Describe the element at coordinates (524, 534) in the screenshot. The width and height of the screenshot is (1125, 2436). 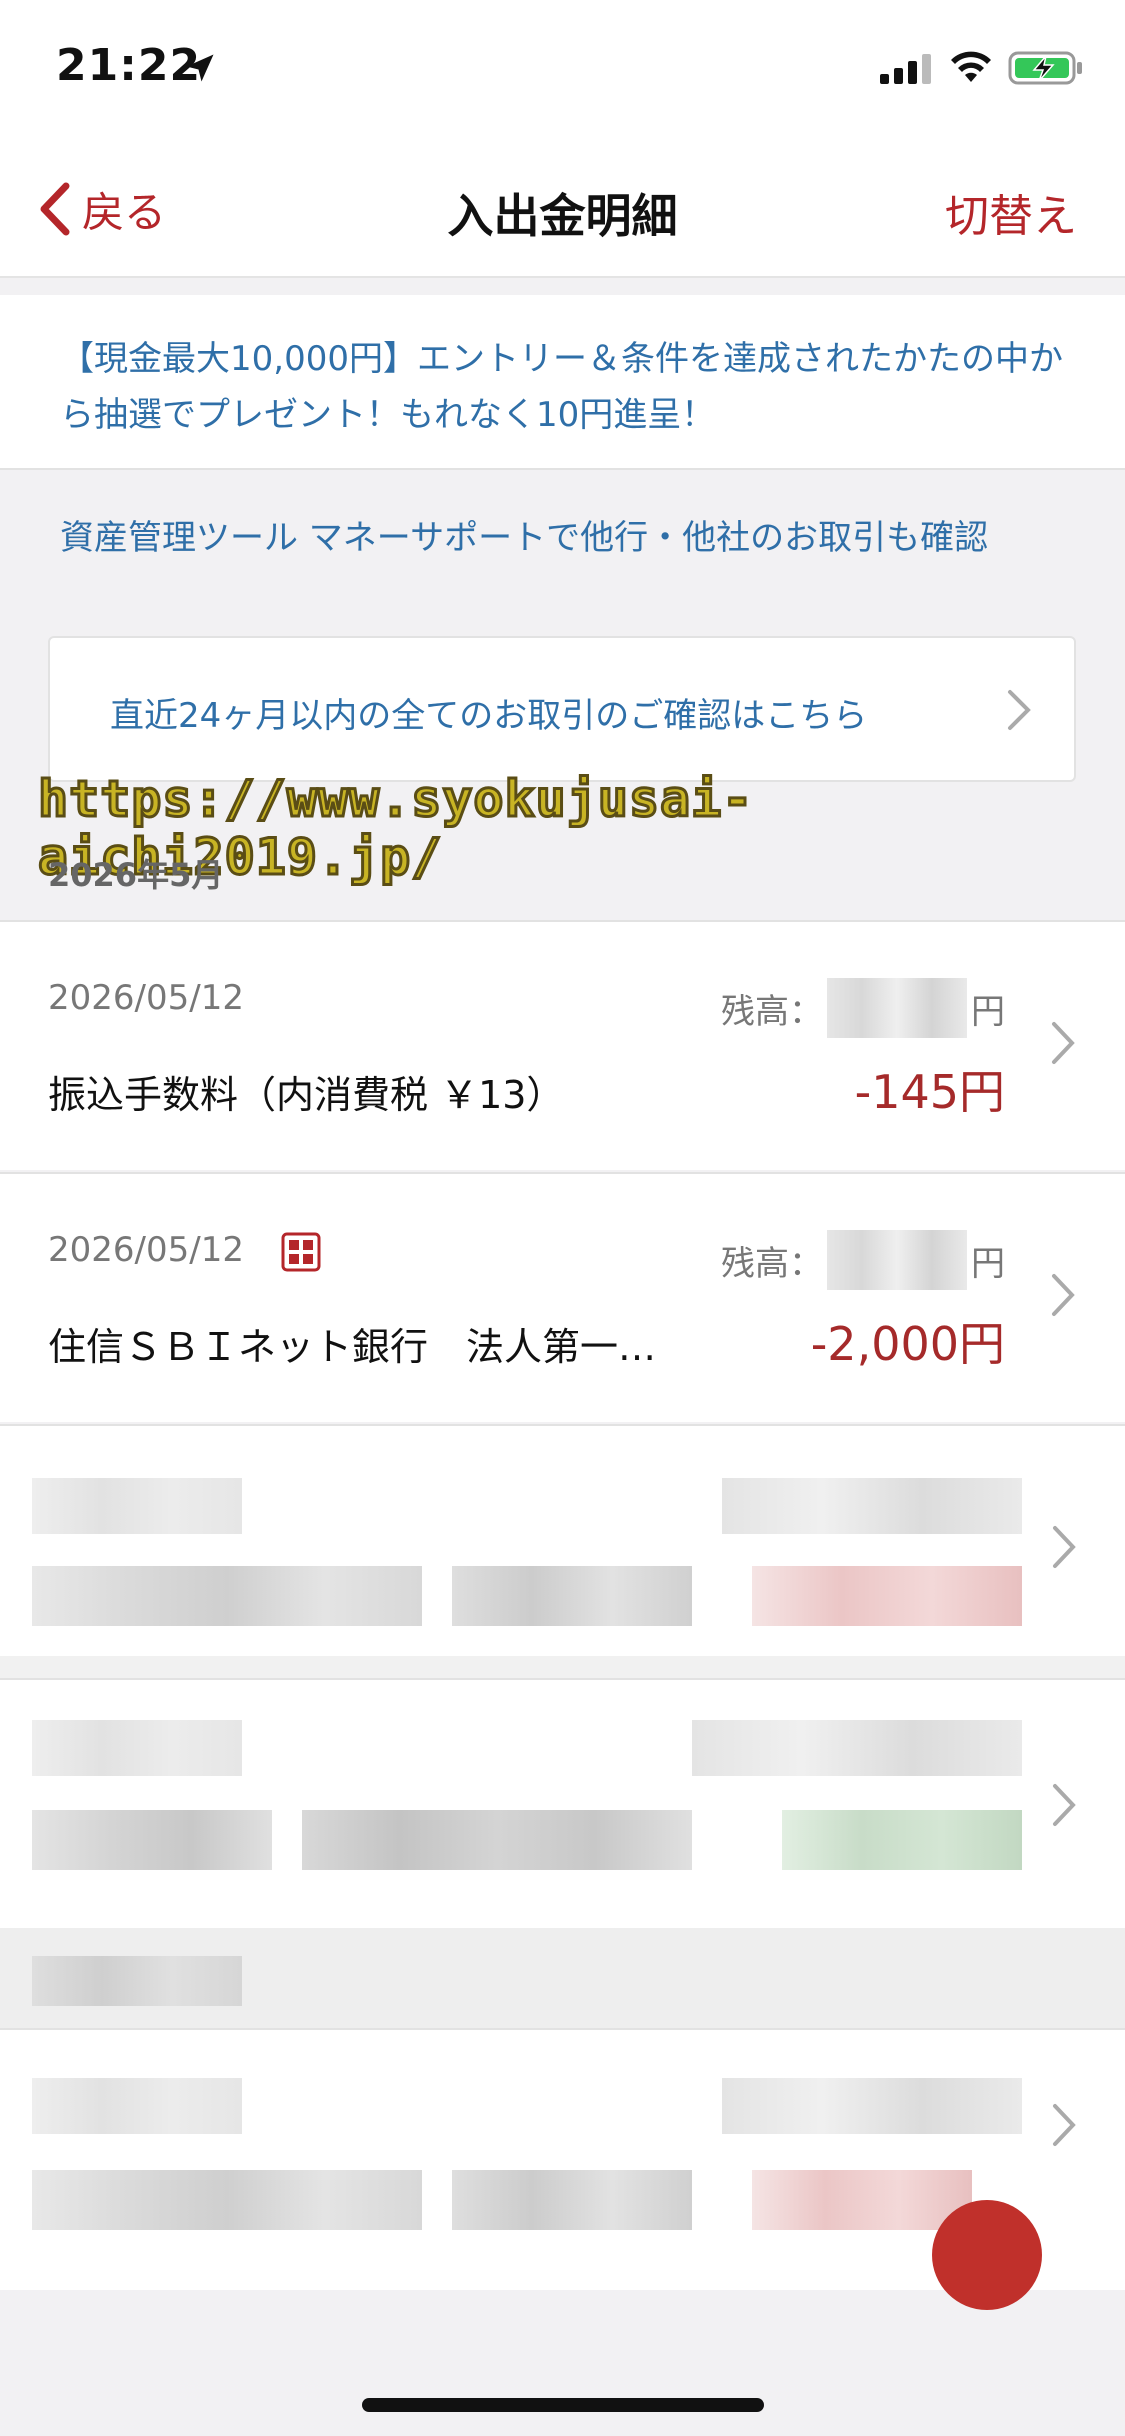
I see `money-support-link: 資産管理ツール マネーサポートで他行・他社のお取引も確認` at that location.